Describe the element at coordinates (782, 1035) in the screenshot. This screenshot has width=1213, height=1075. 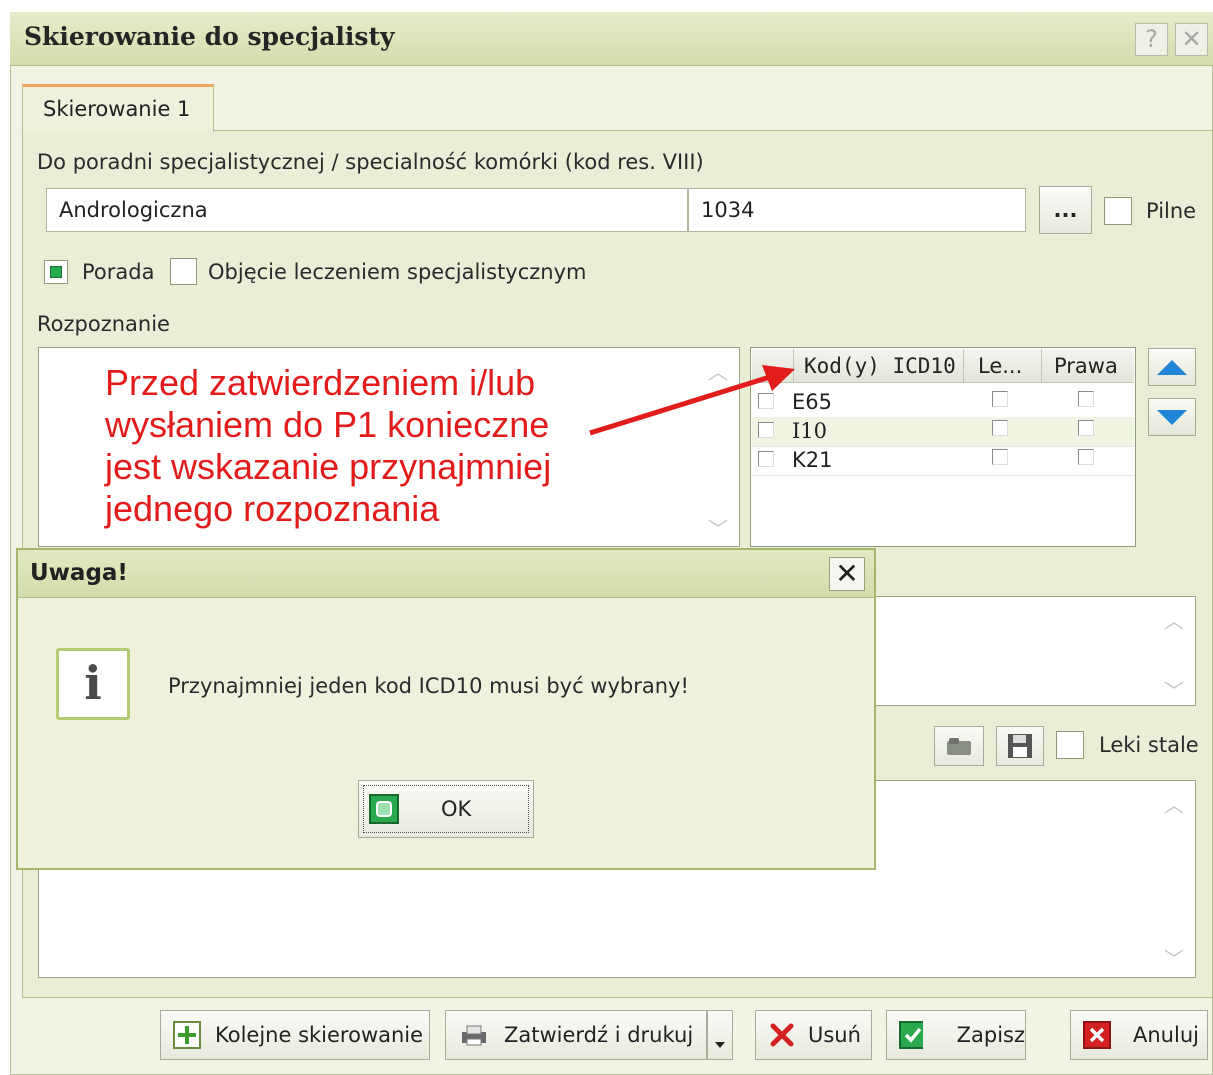
I see `delete-x-icon` at that location.